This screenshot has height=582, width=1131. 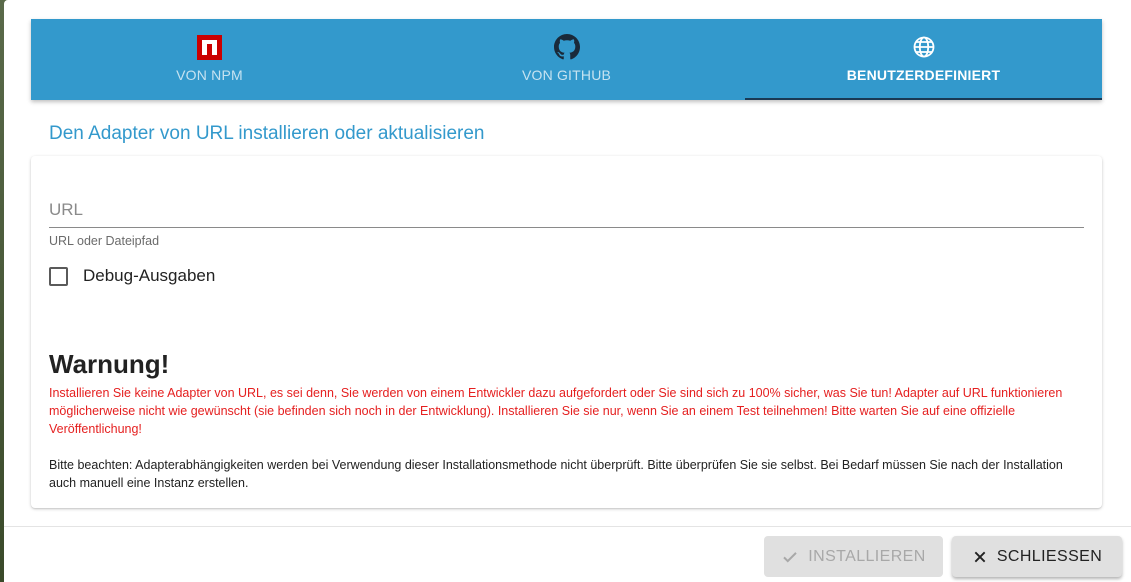 What do you see at coordinates (209, 47) in the screenshot?
I see `npm-icon` at bounding box center [209, 47].